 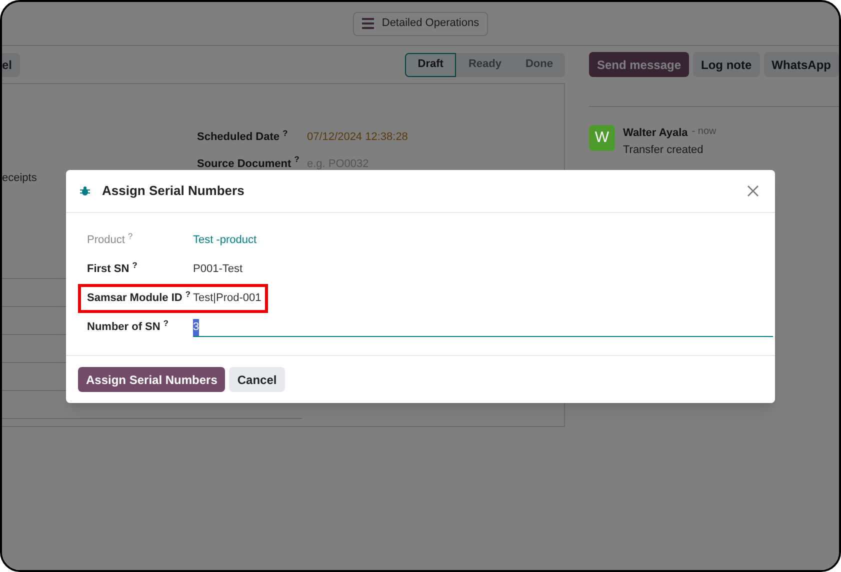 I want to click on field-label: Source Document $^{?}$, so click(x=248, y=164).